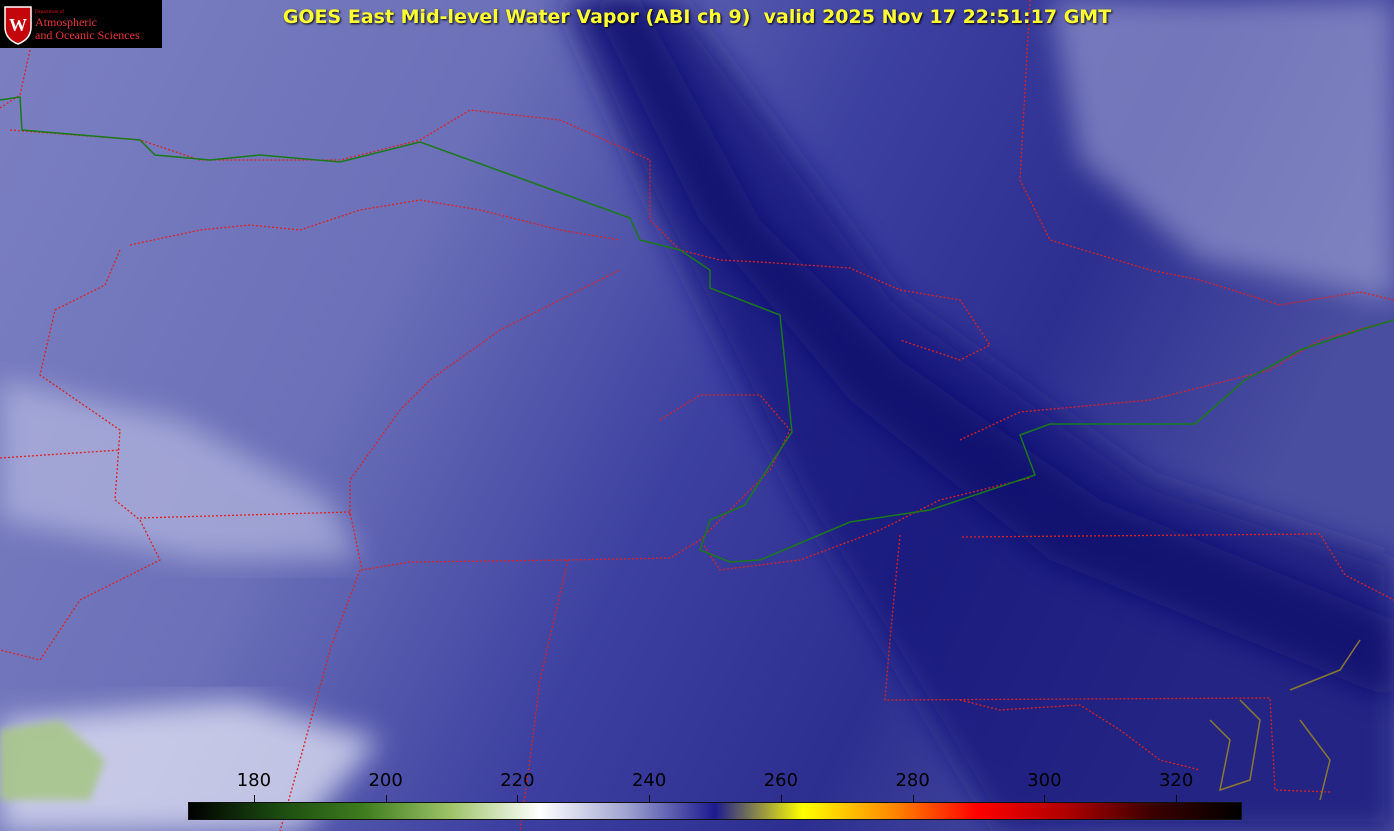 The height and width of the screenshot is (831, 1394). Describe the element at coordinates (781, 780) in the screenshot. I see `colorbar-tick-label: 260` at that location.